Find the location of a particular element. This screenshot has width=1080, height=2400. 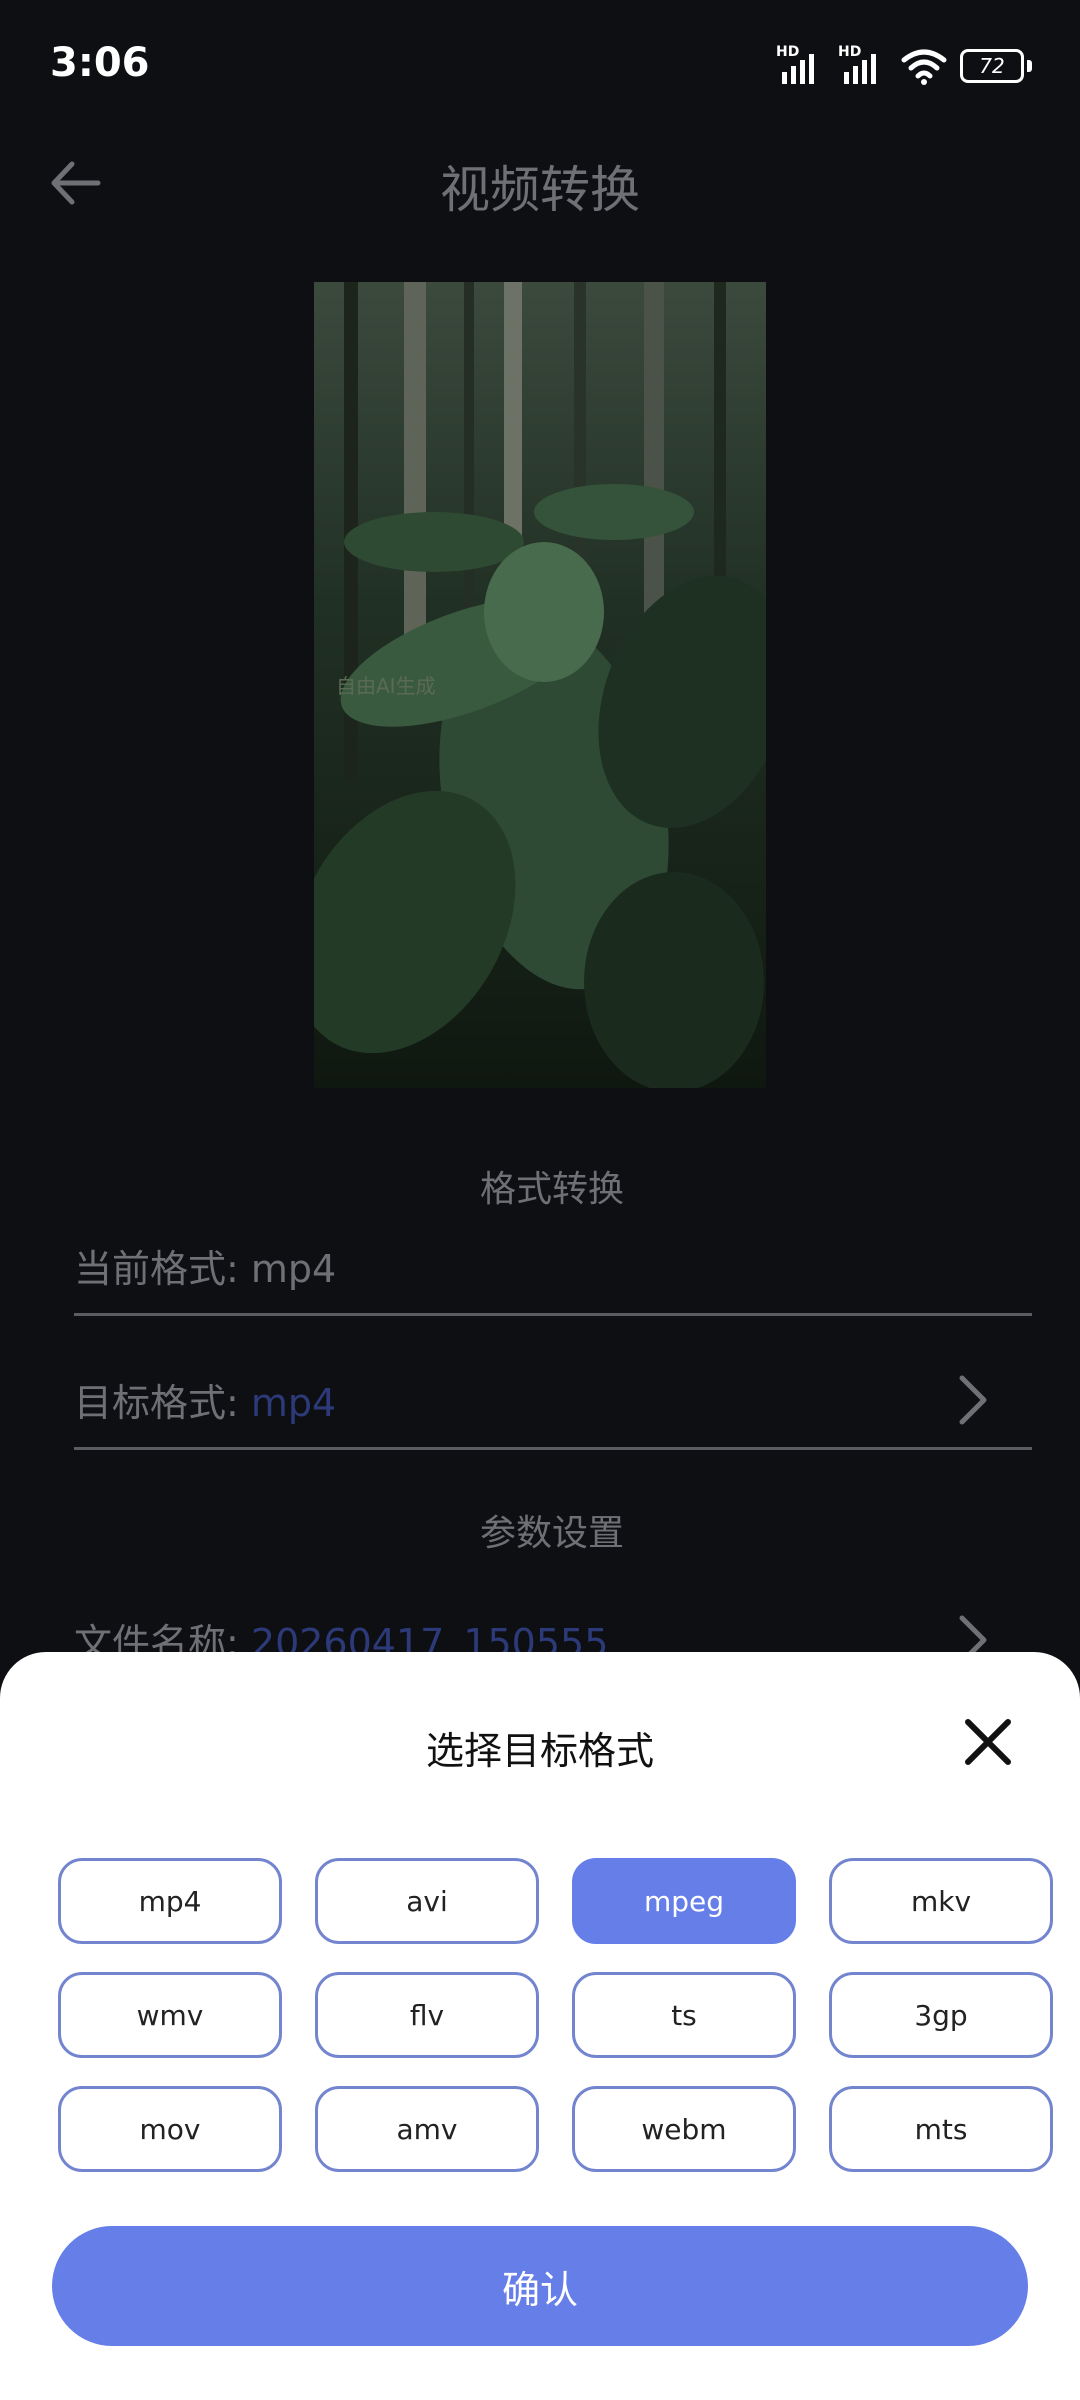

status-icons: HD HD 72 is located at coordinates (904, 65).